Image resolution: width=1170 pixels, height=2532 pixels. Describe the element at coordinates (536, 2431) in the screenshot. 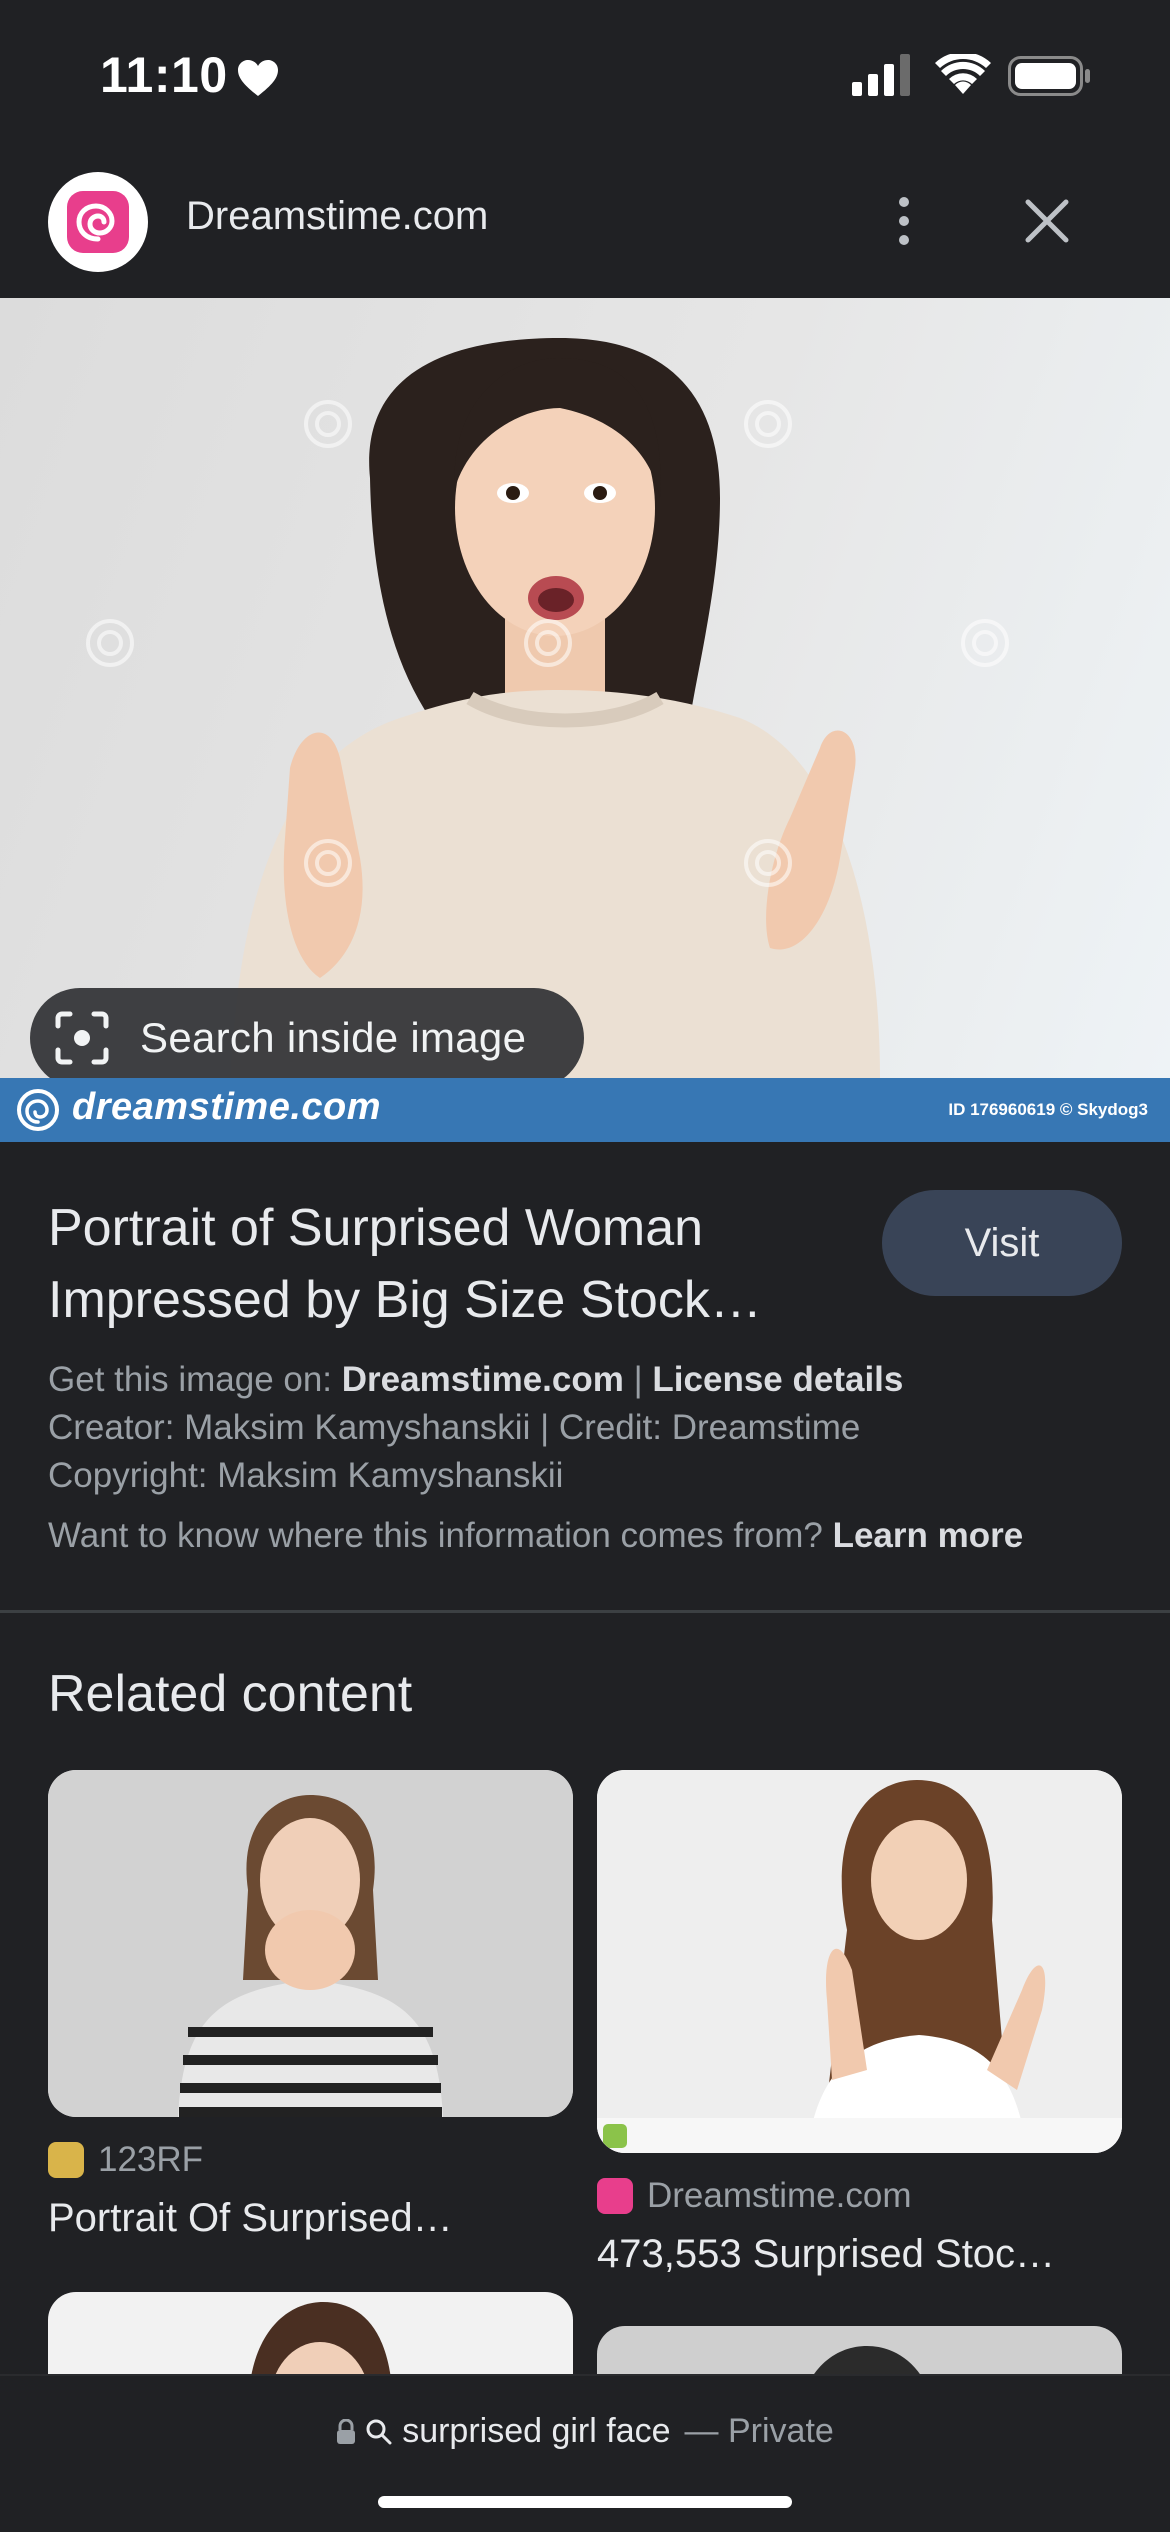

I see `search-query: surprised girl face` at that location.